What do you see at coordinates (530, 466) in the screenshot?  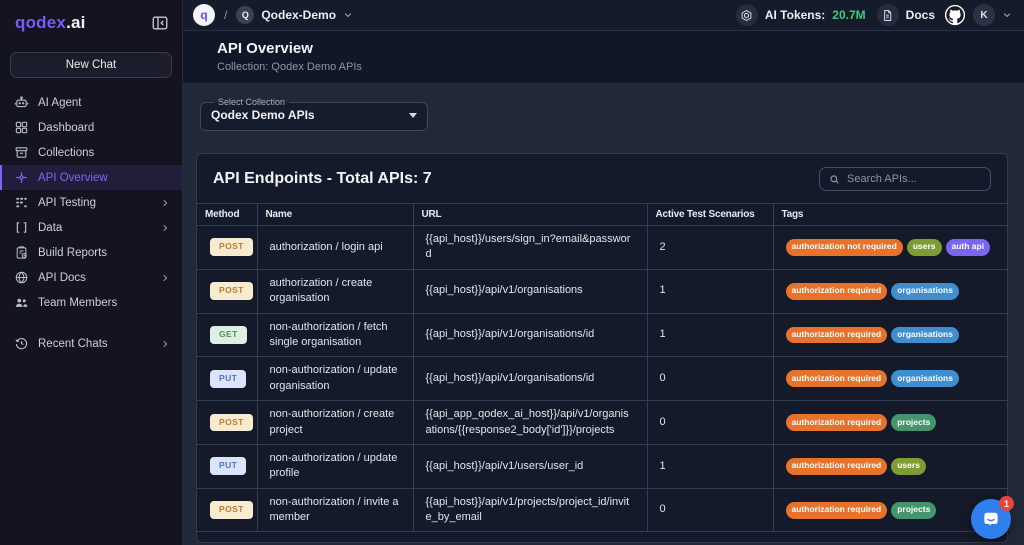 I see `endpoint-url: {{api_host}}/api/v1/users/user_id` at bounding box center [530, 466].